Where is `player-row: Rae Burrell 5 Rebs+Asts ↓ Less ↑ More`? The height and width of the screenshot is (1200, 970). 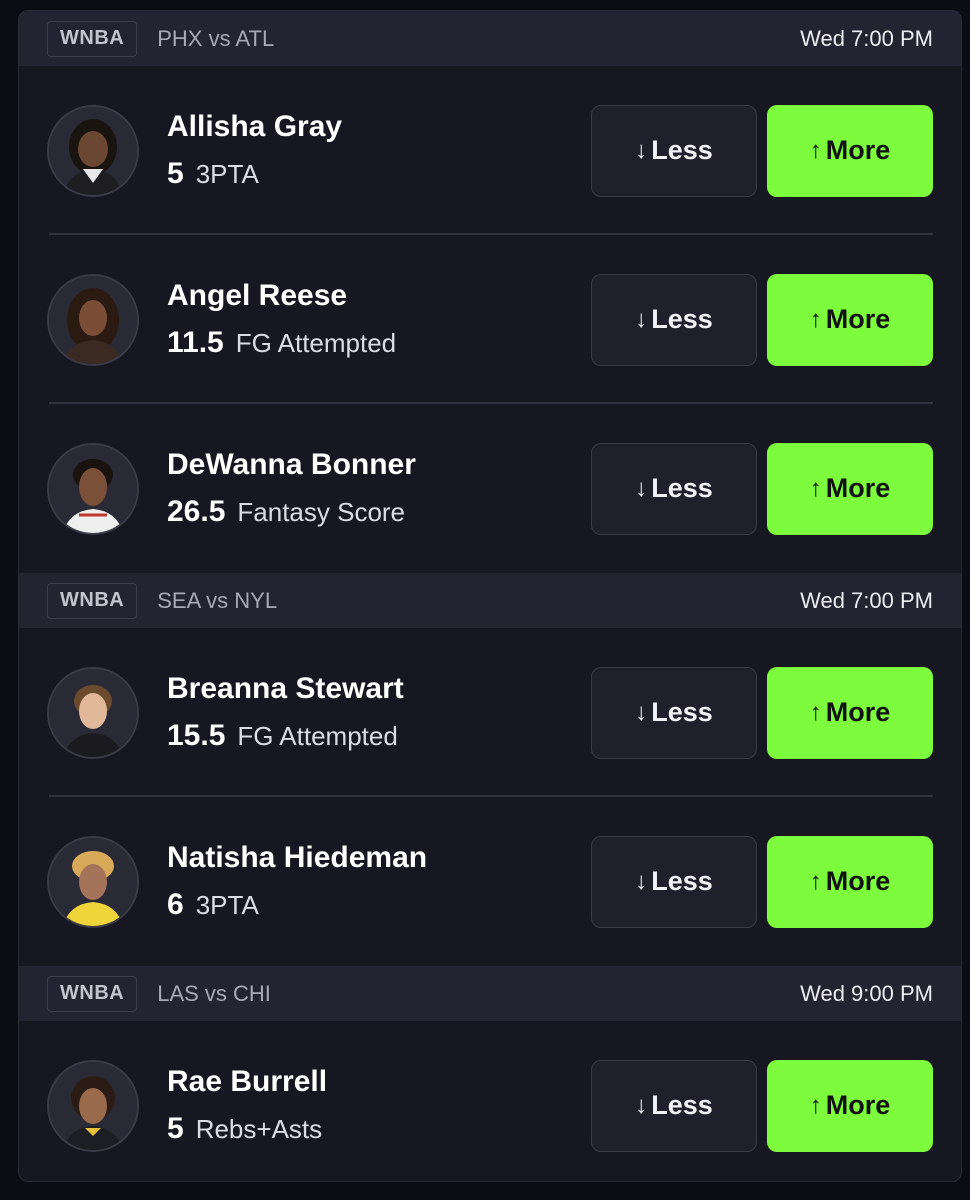
player-row: Rae Burrell 5 Rebs+Asts ↓ Less ↑ More is located at coordinates (490, 1101).